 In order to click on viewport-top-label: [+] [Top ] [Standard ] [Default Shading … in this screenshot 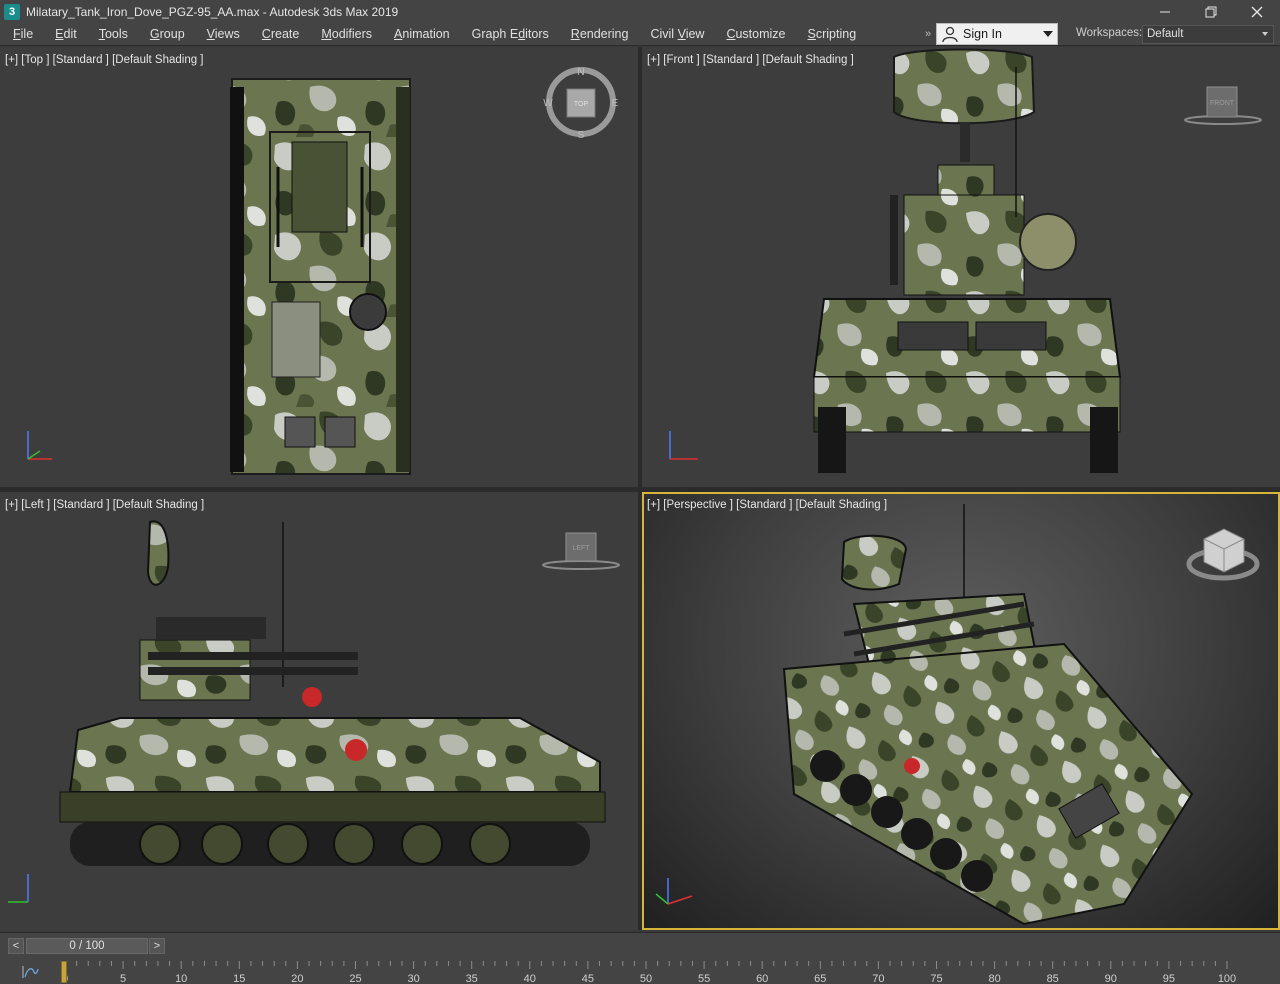, I will do `click(104, 60)`.